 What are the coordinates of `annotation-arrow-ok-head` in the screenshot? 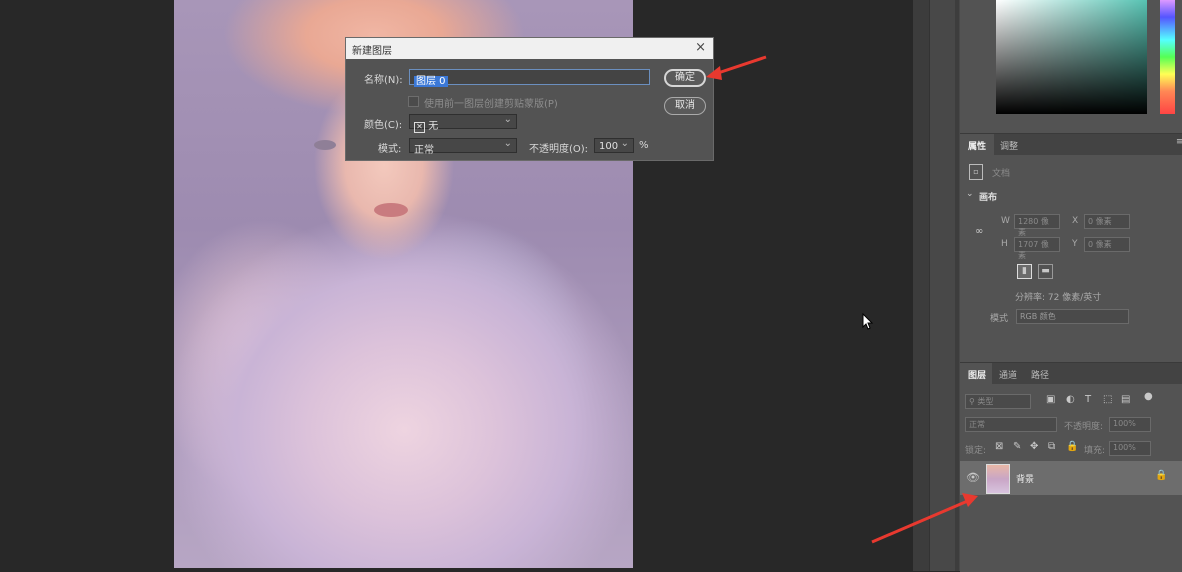 It's located at (714, 73).